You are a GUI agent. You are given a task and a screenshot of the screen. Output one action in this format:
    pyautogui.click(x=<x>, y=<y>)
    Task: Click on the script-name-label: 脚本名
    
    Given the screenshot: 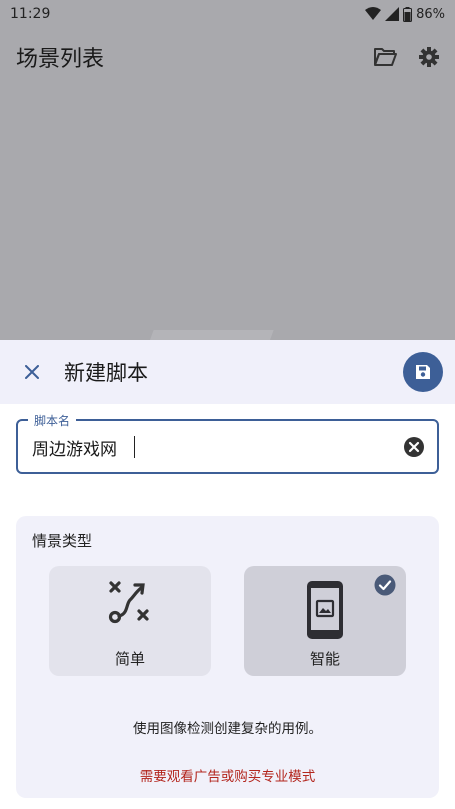 What is the action you would take?
    pyautogui.click(x=52, y=420)
    